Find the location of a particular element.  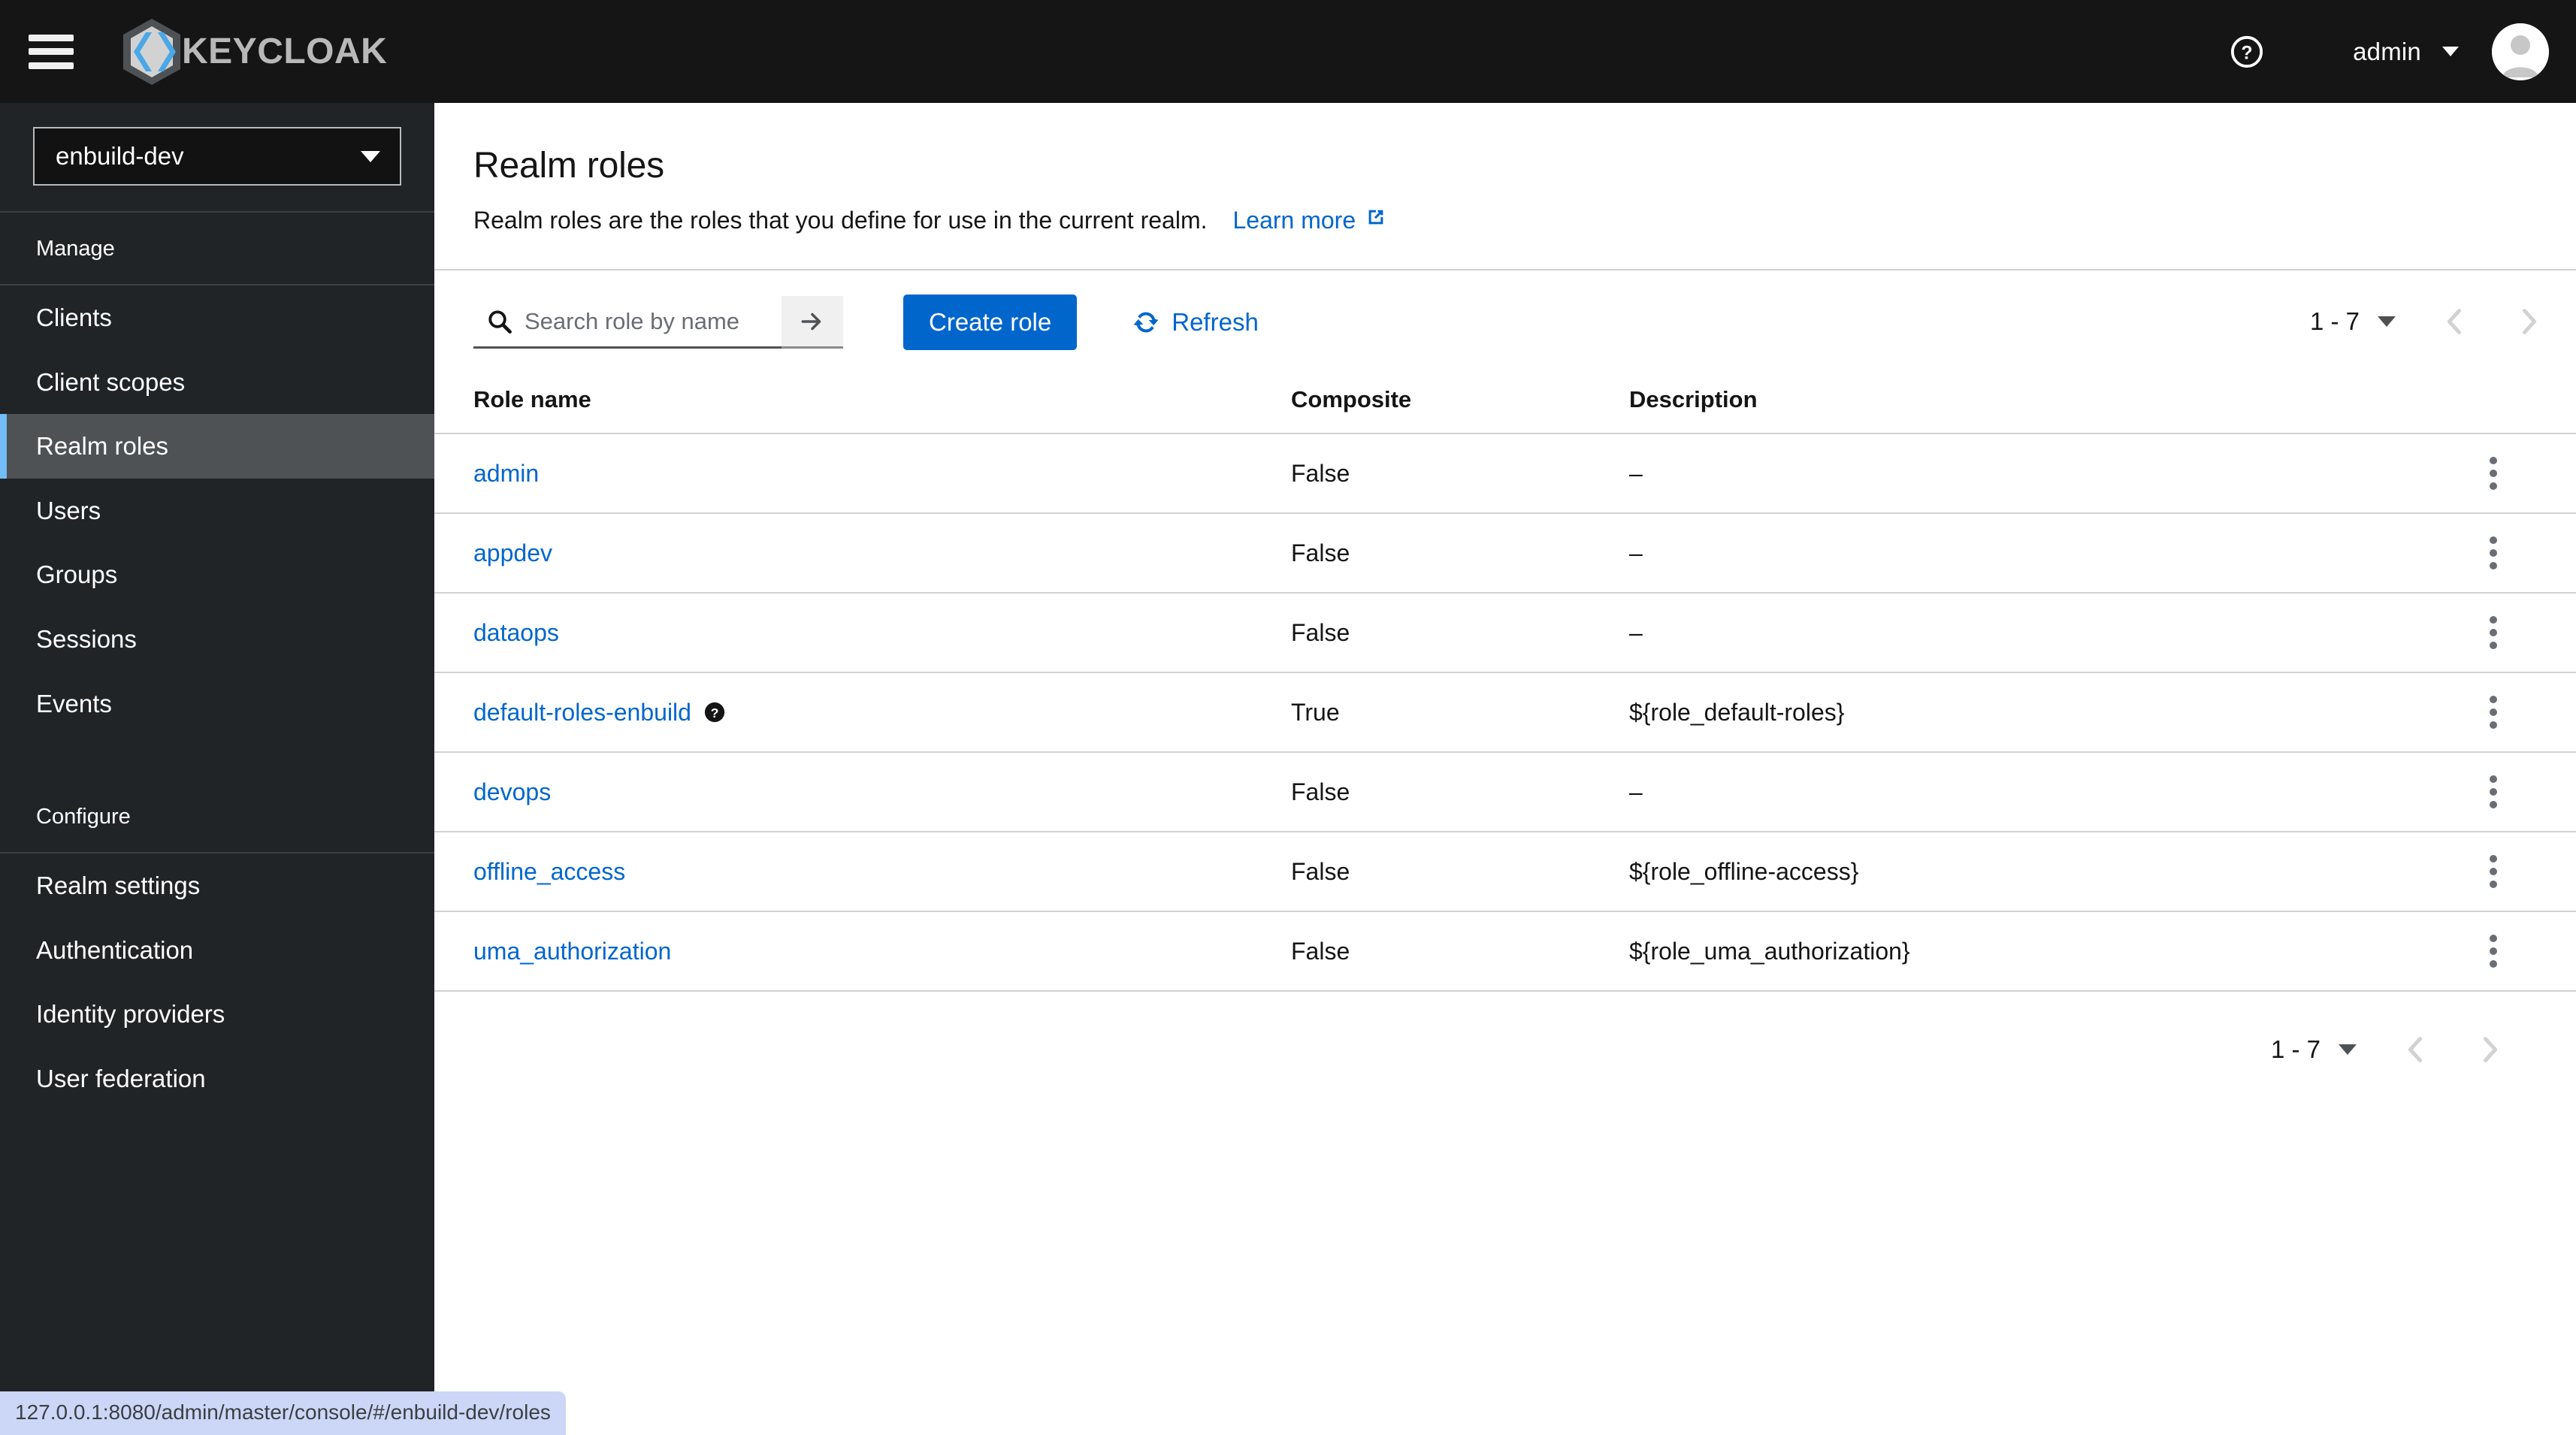

sidebar-item-groups: Groups is located at coordinates (217, 574).